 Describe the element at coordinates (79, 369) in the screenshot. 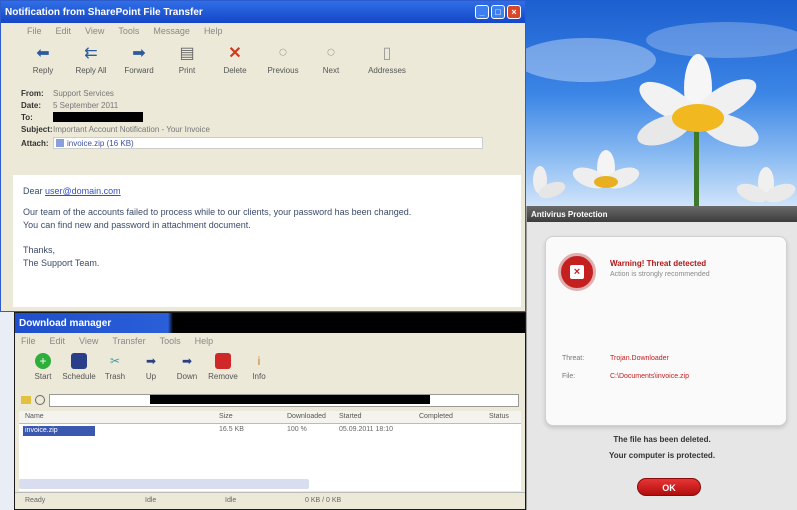

I see `schedule-button: Schedule` at that location.